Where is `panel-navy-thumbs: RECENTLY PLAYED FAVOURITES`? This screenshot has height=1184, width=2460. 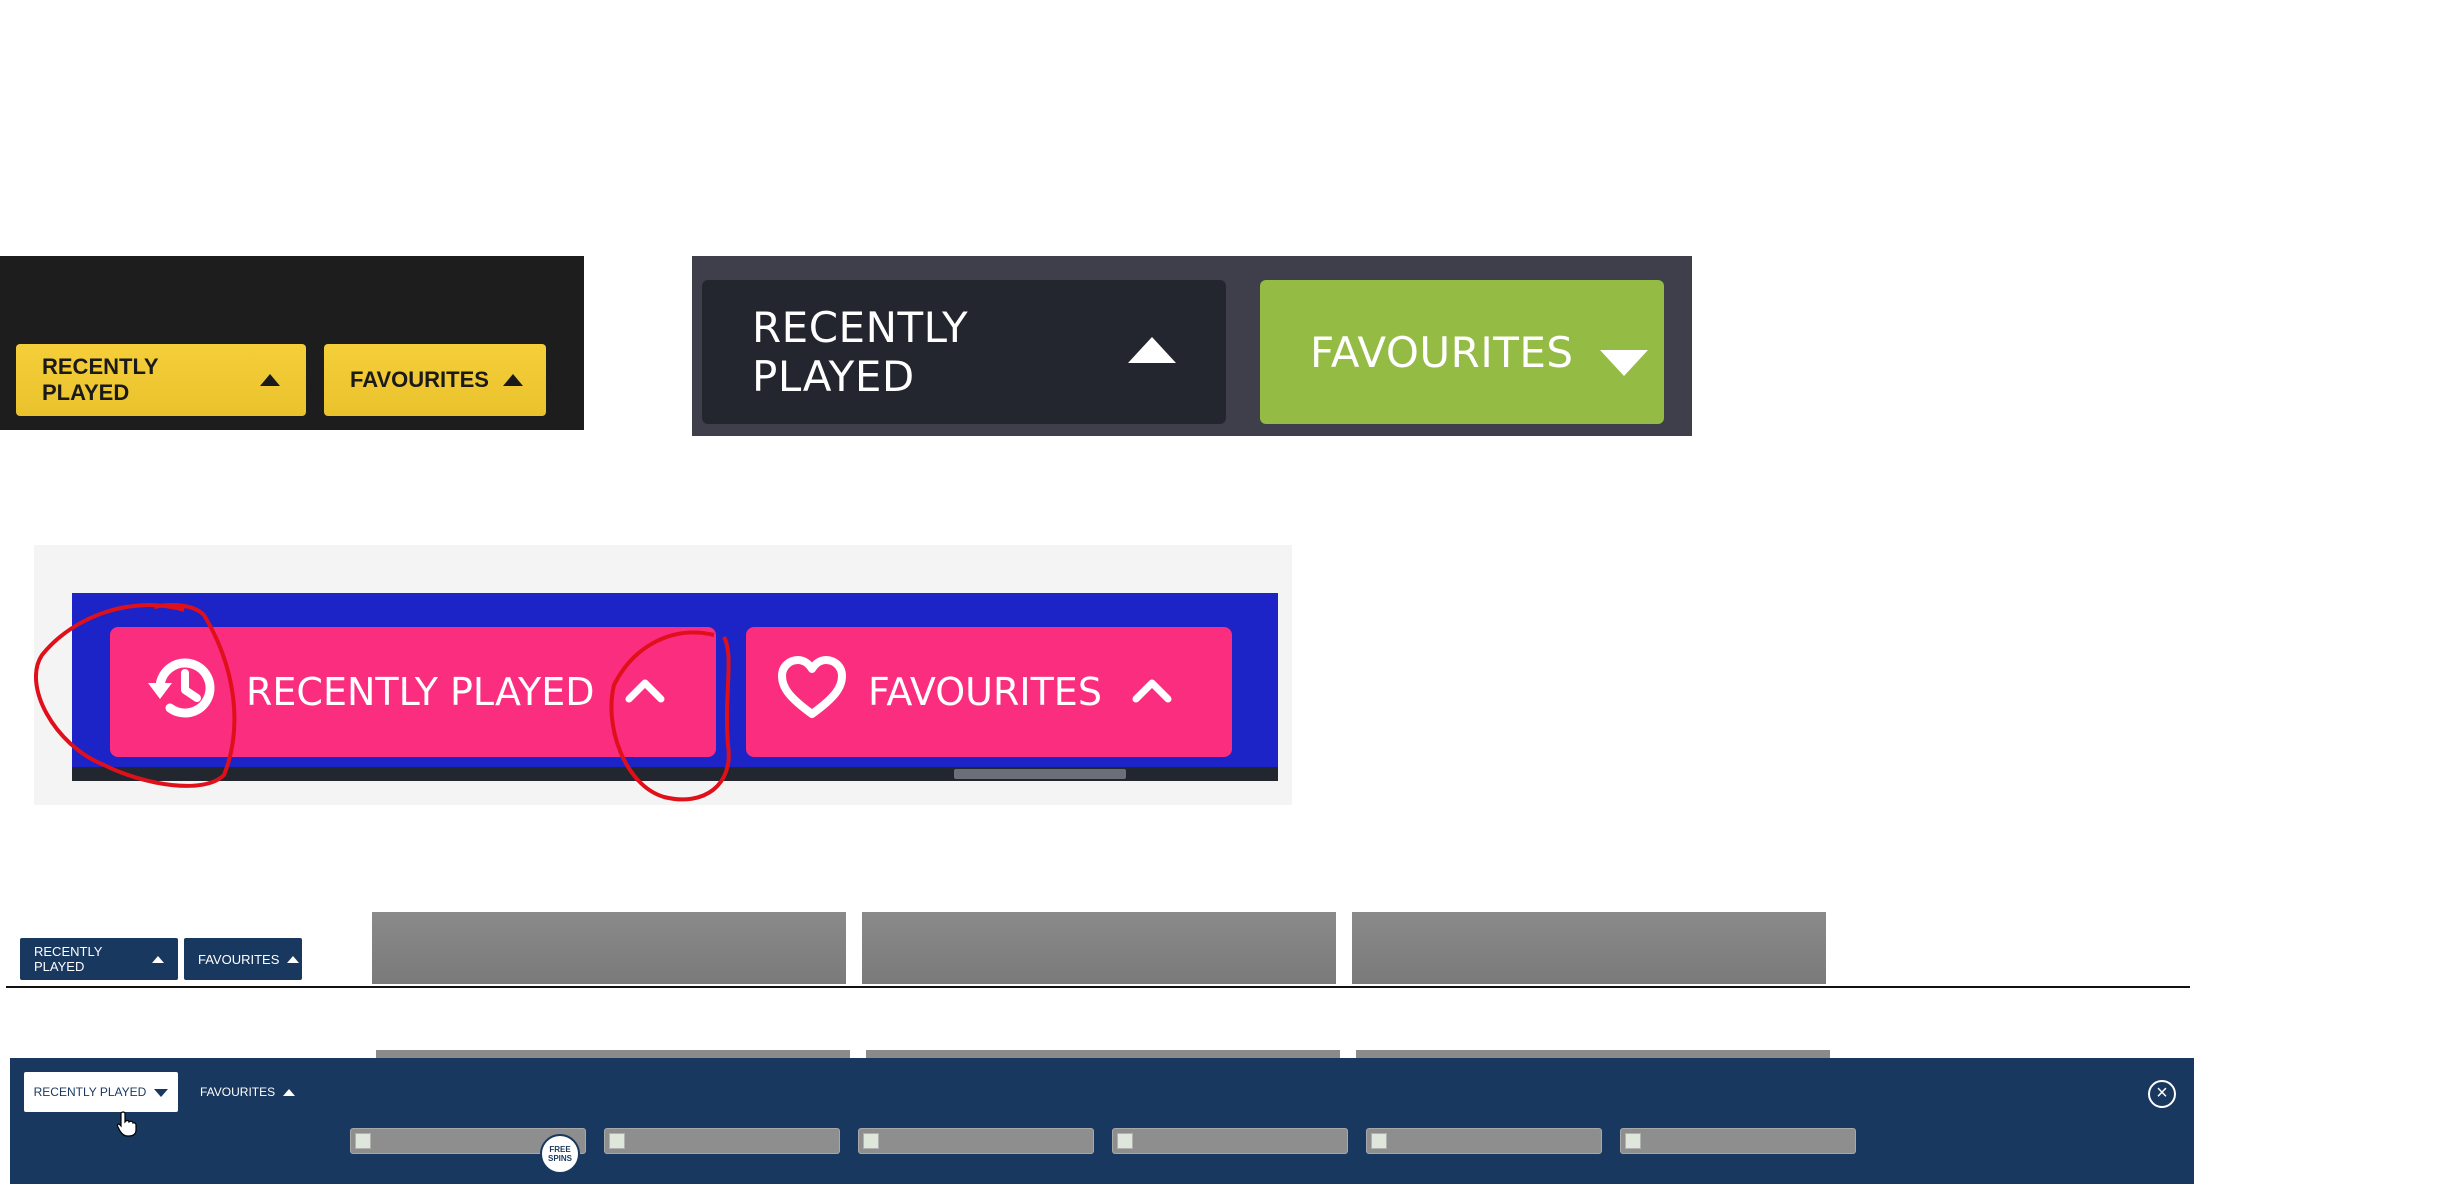
panel-navy-thumbs: RECENTLY PLAYED FAVOURITES is located at coordinates (1098, 950).